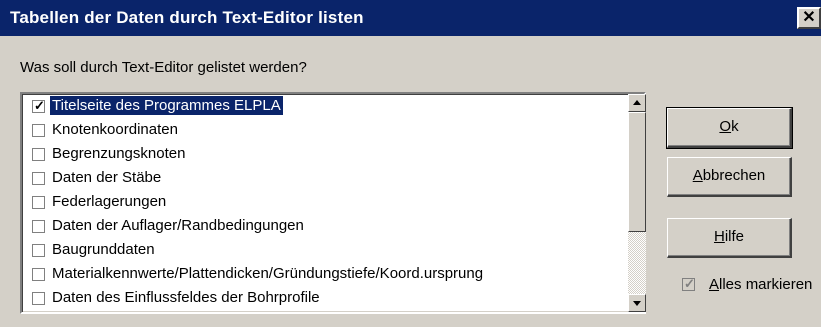  Describe the element at coordinates (178, 225) in the screenshot. I see `item-label: Daten der Auflager/Randbedingungen` at that location.